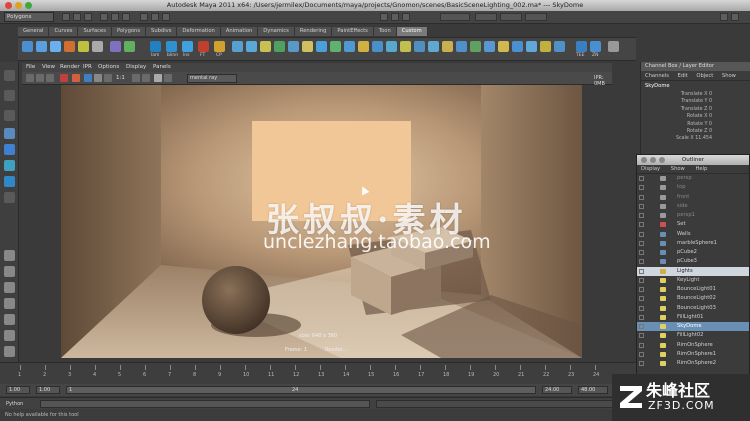  I want to click on keep-image-icon, so click(136, 78).